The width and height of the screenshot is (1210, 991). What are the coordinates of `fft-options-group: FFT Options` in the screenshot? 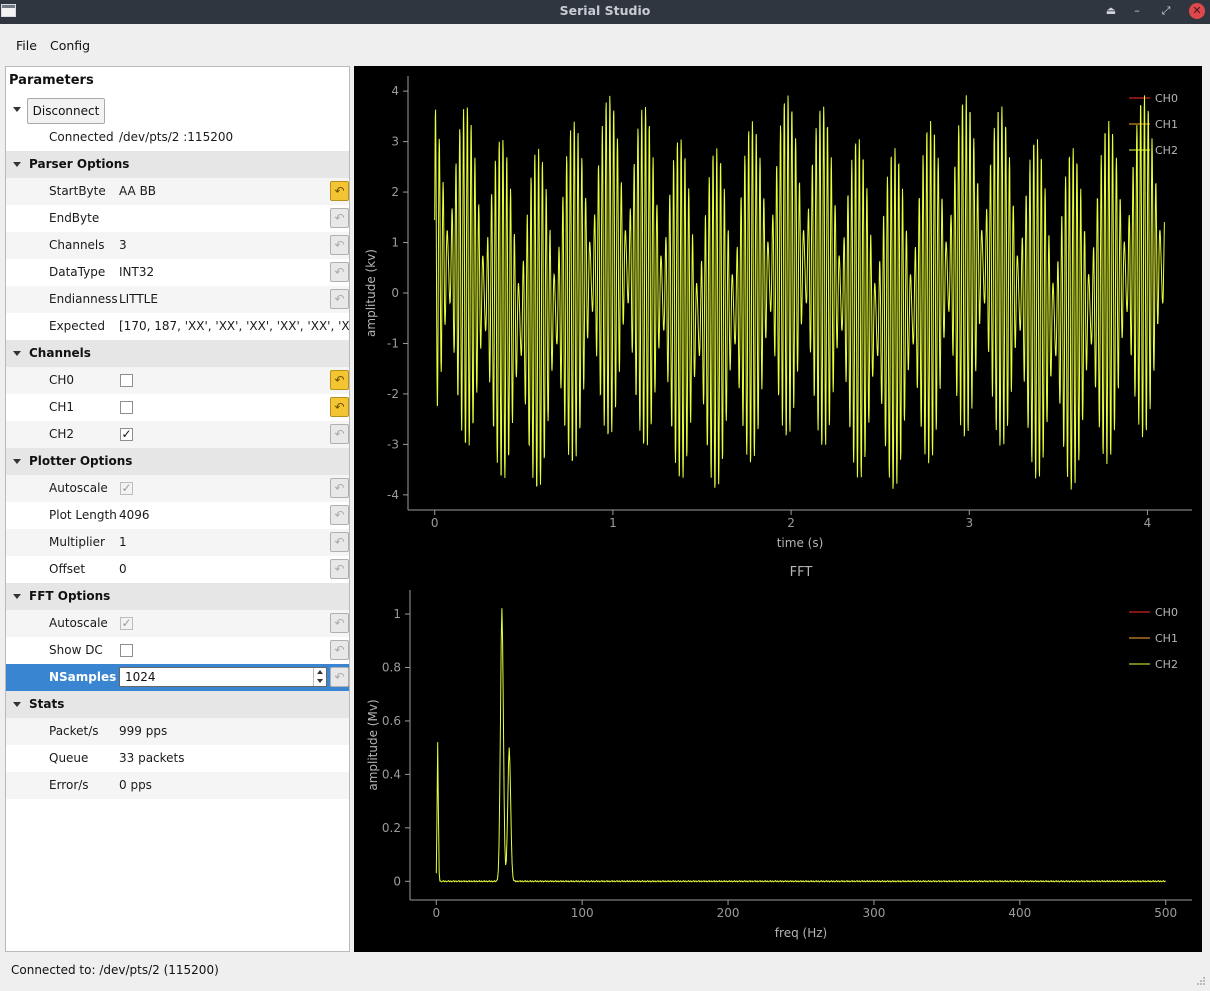 It's located at (177, 596).